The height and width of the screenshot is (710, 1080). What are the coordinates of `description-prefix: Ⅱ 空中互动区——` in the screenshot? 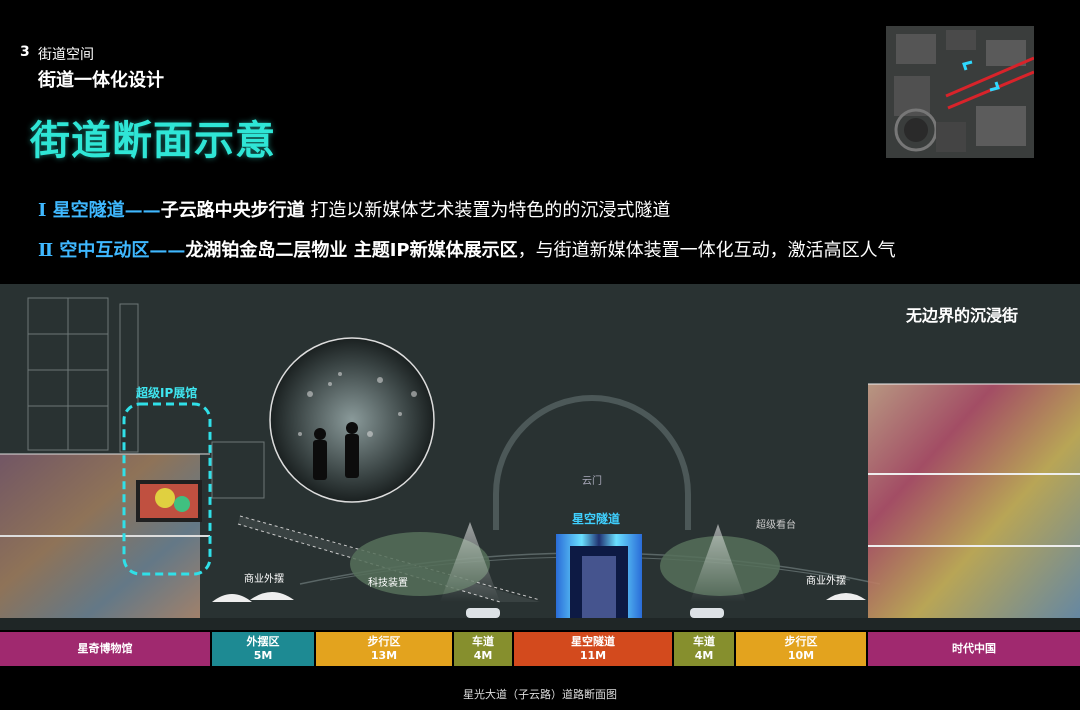 It's located at (112, 250).